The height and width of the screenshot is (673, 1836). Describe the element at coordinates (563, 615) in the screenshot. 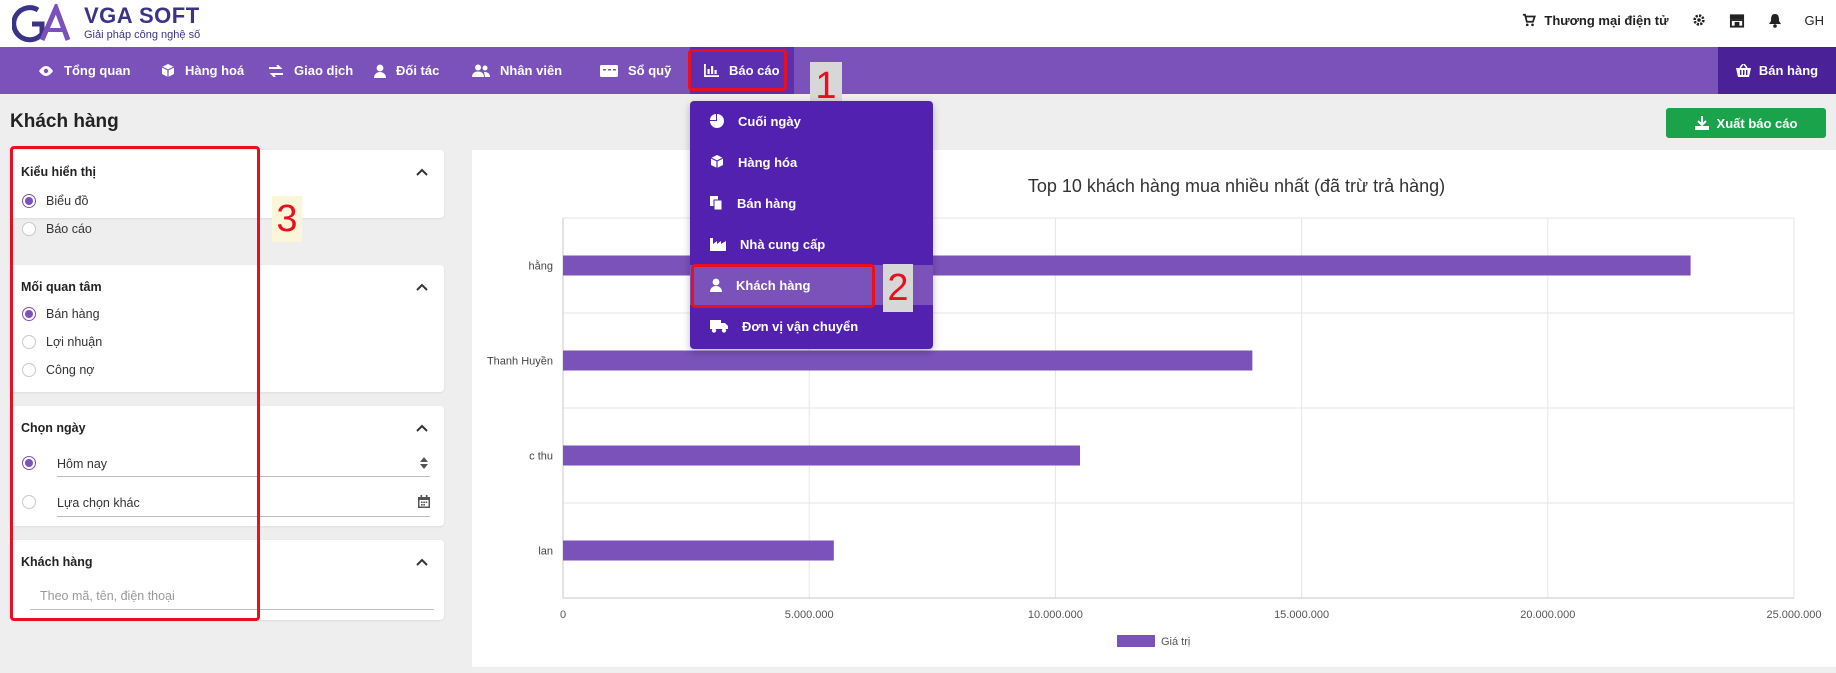

I see `x-tick-label: 0` at that location.